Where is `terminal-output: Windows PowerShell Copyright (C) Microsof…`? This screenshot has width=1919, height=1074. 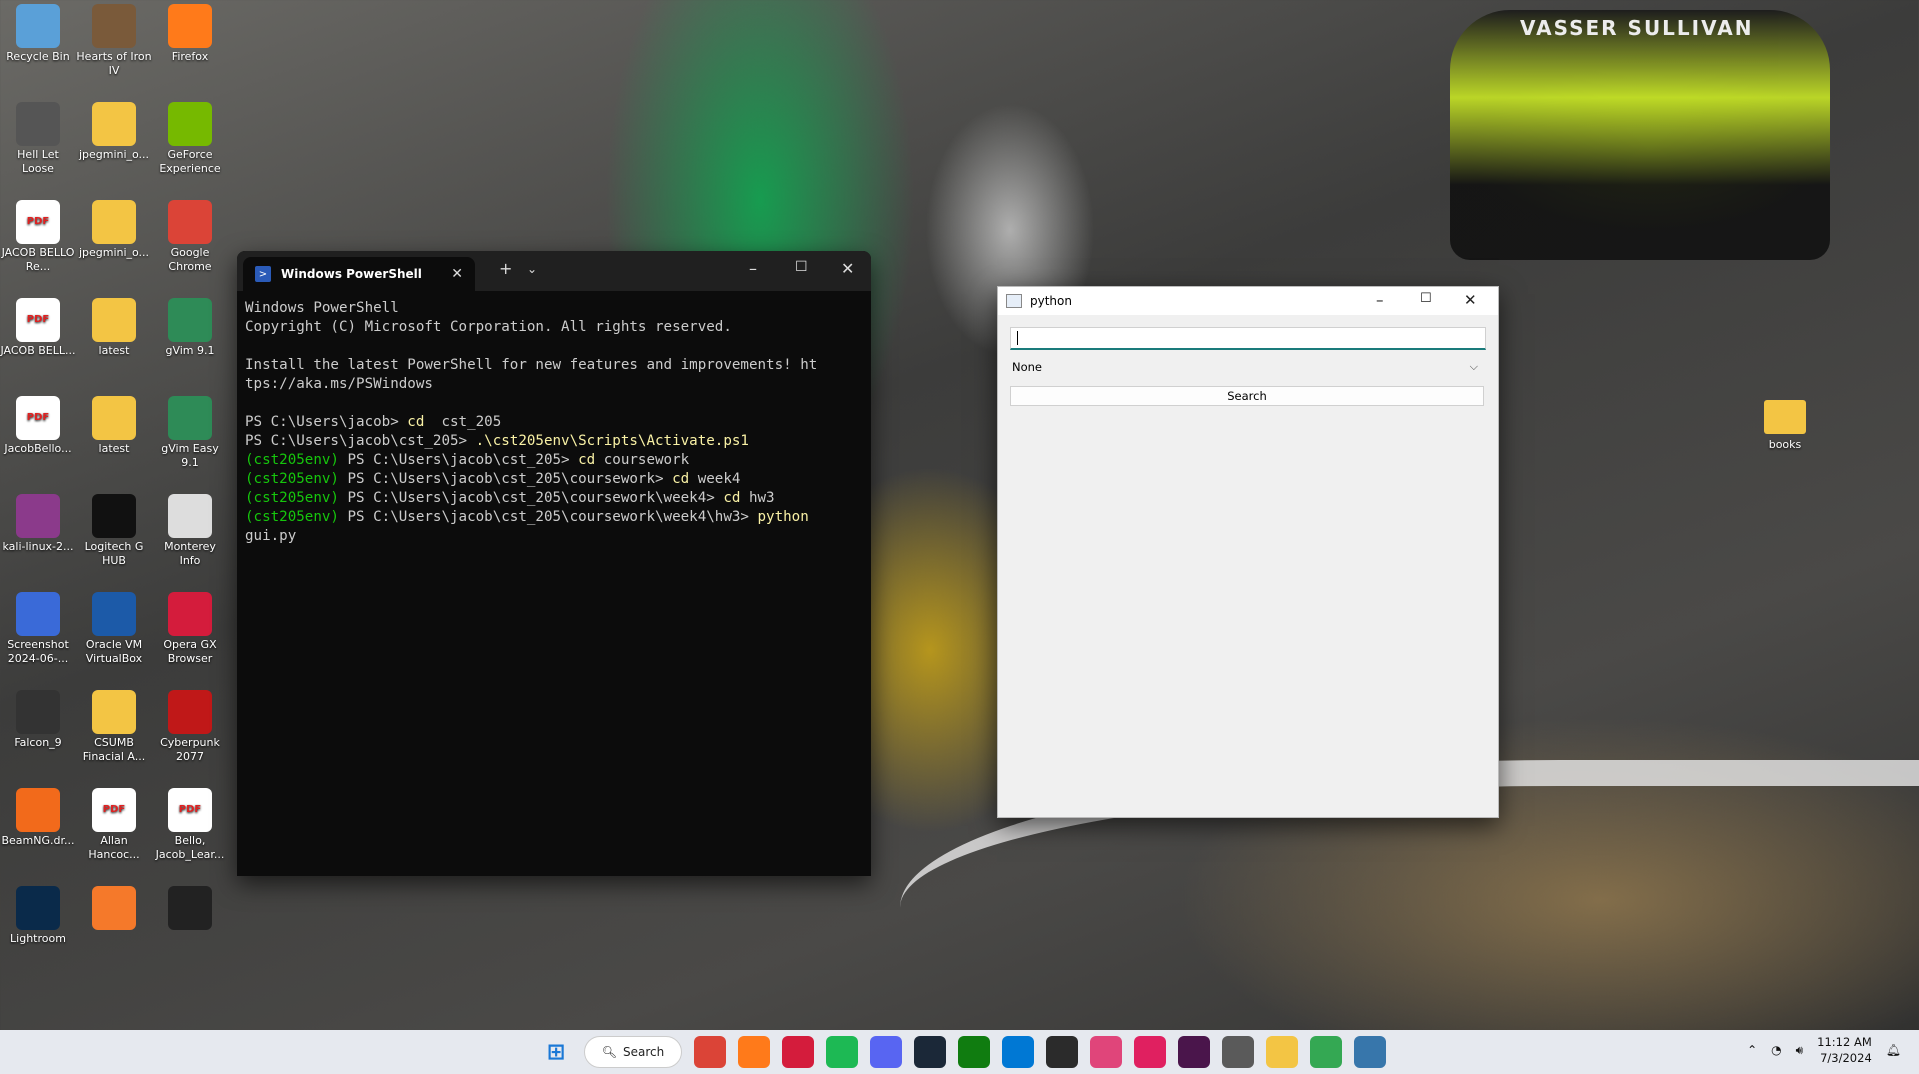
terminal-output: Windows PowerShell Copyright (C) Microsof… is located at coordinates (554, 422).